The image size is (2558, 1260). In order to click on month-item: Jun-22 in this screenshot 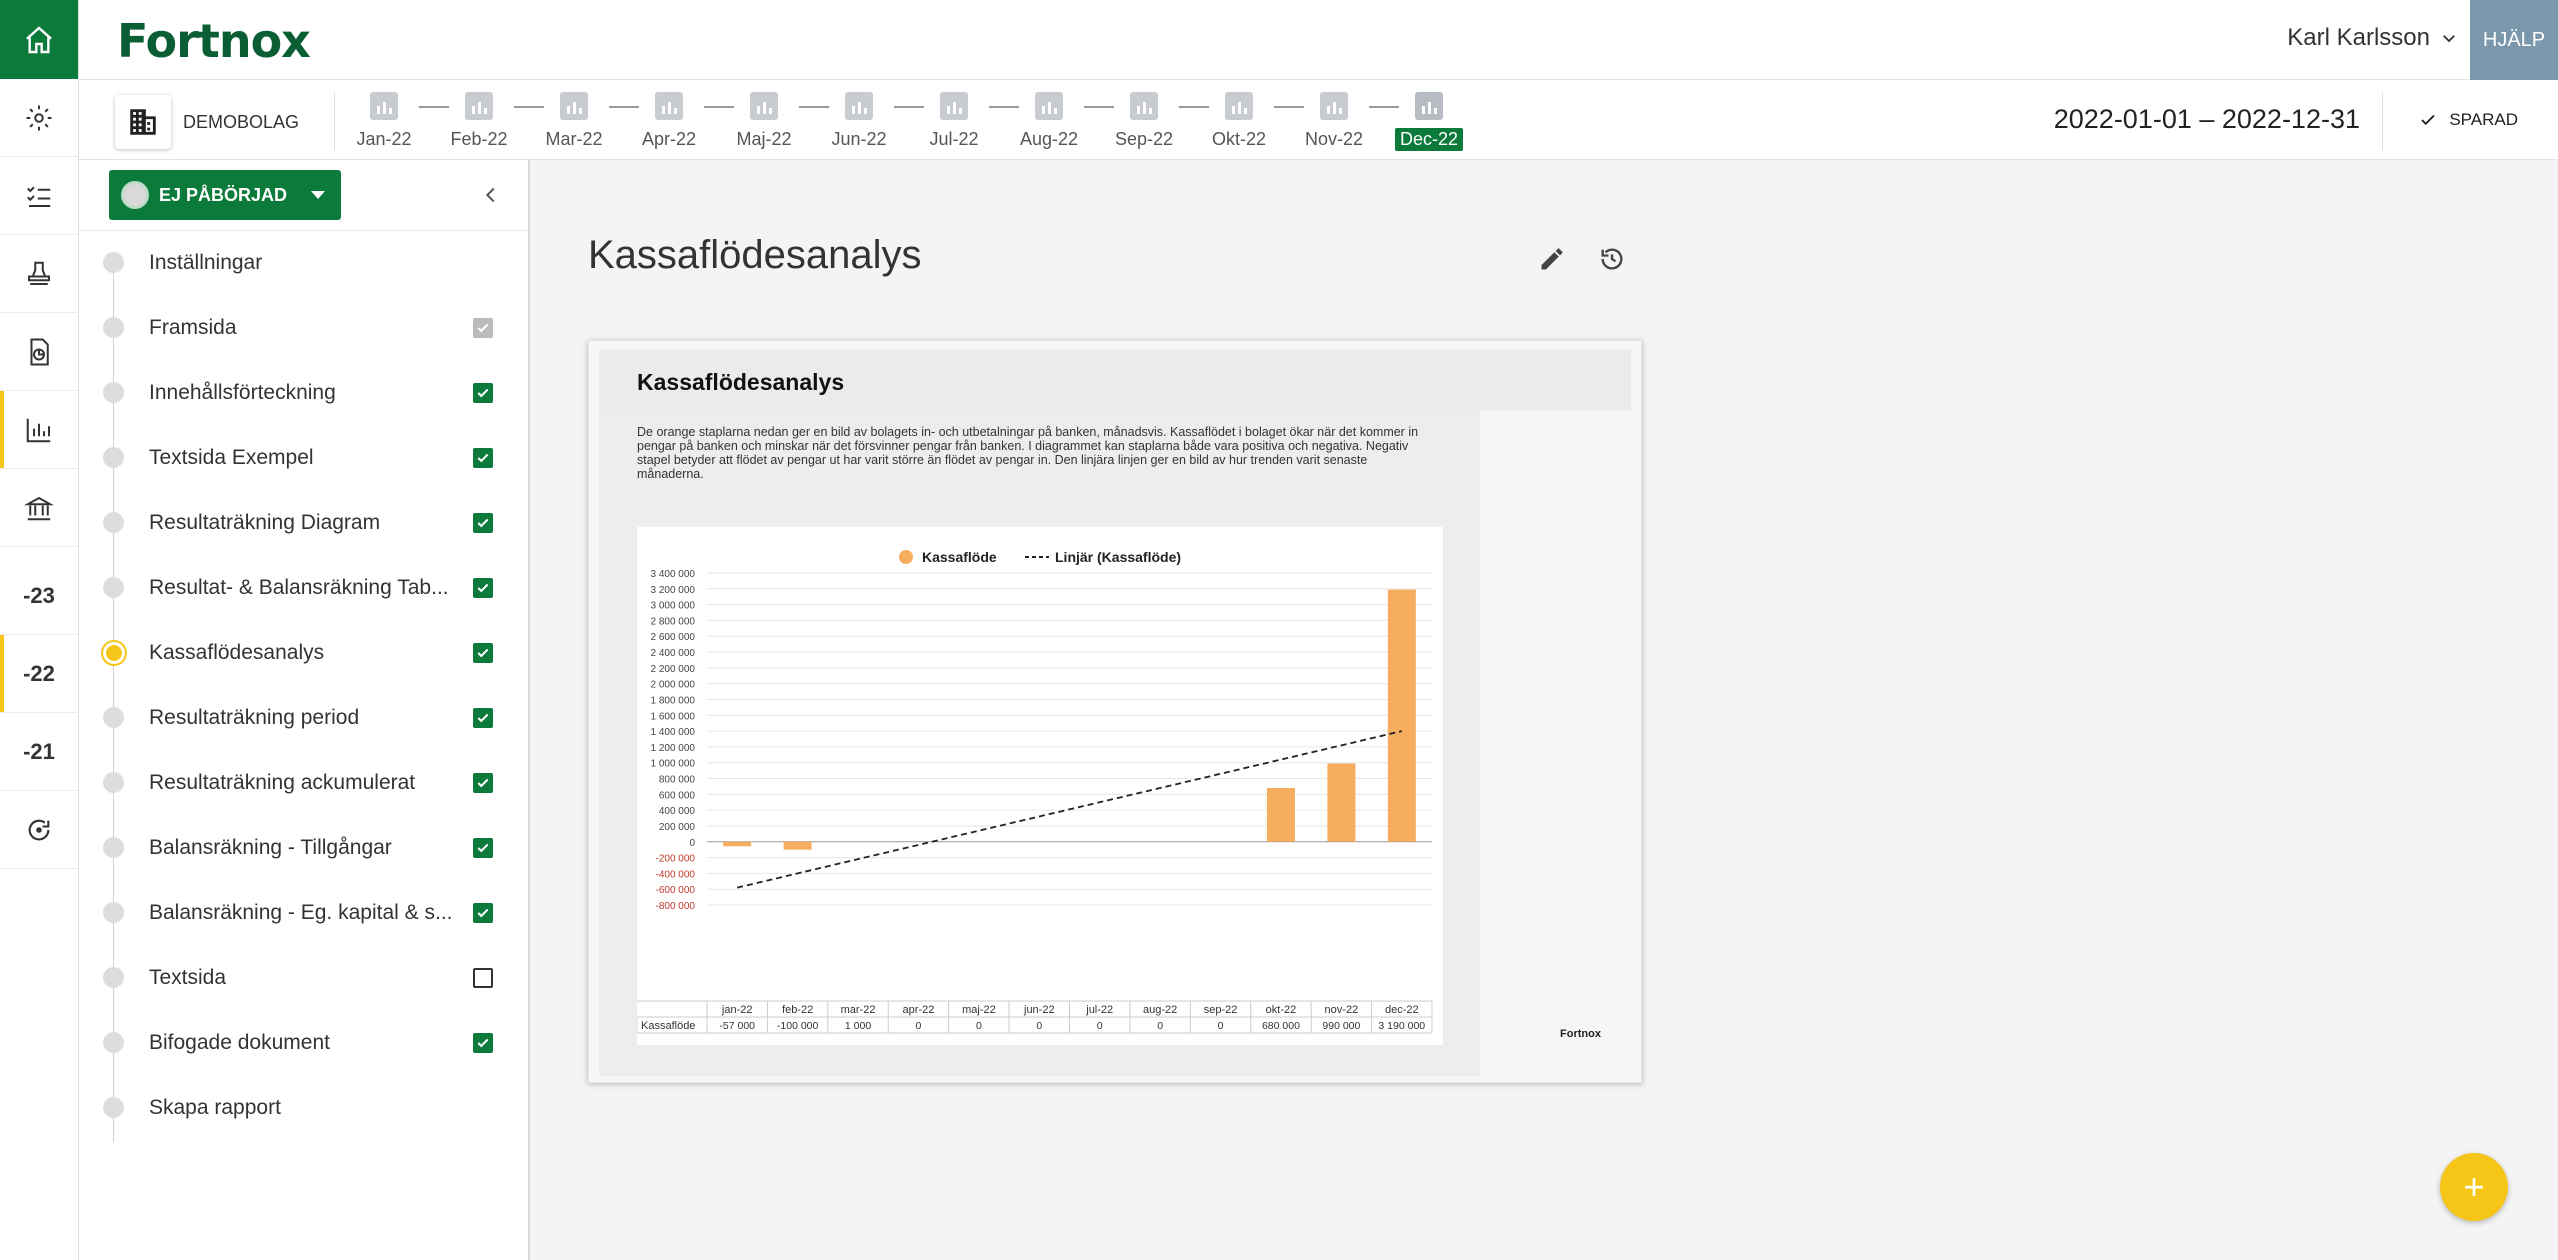, I will do `click(859, 121)`.